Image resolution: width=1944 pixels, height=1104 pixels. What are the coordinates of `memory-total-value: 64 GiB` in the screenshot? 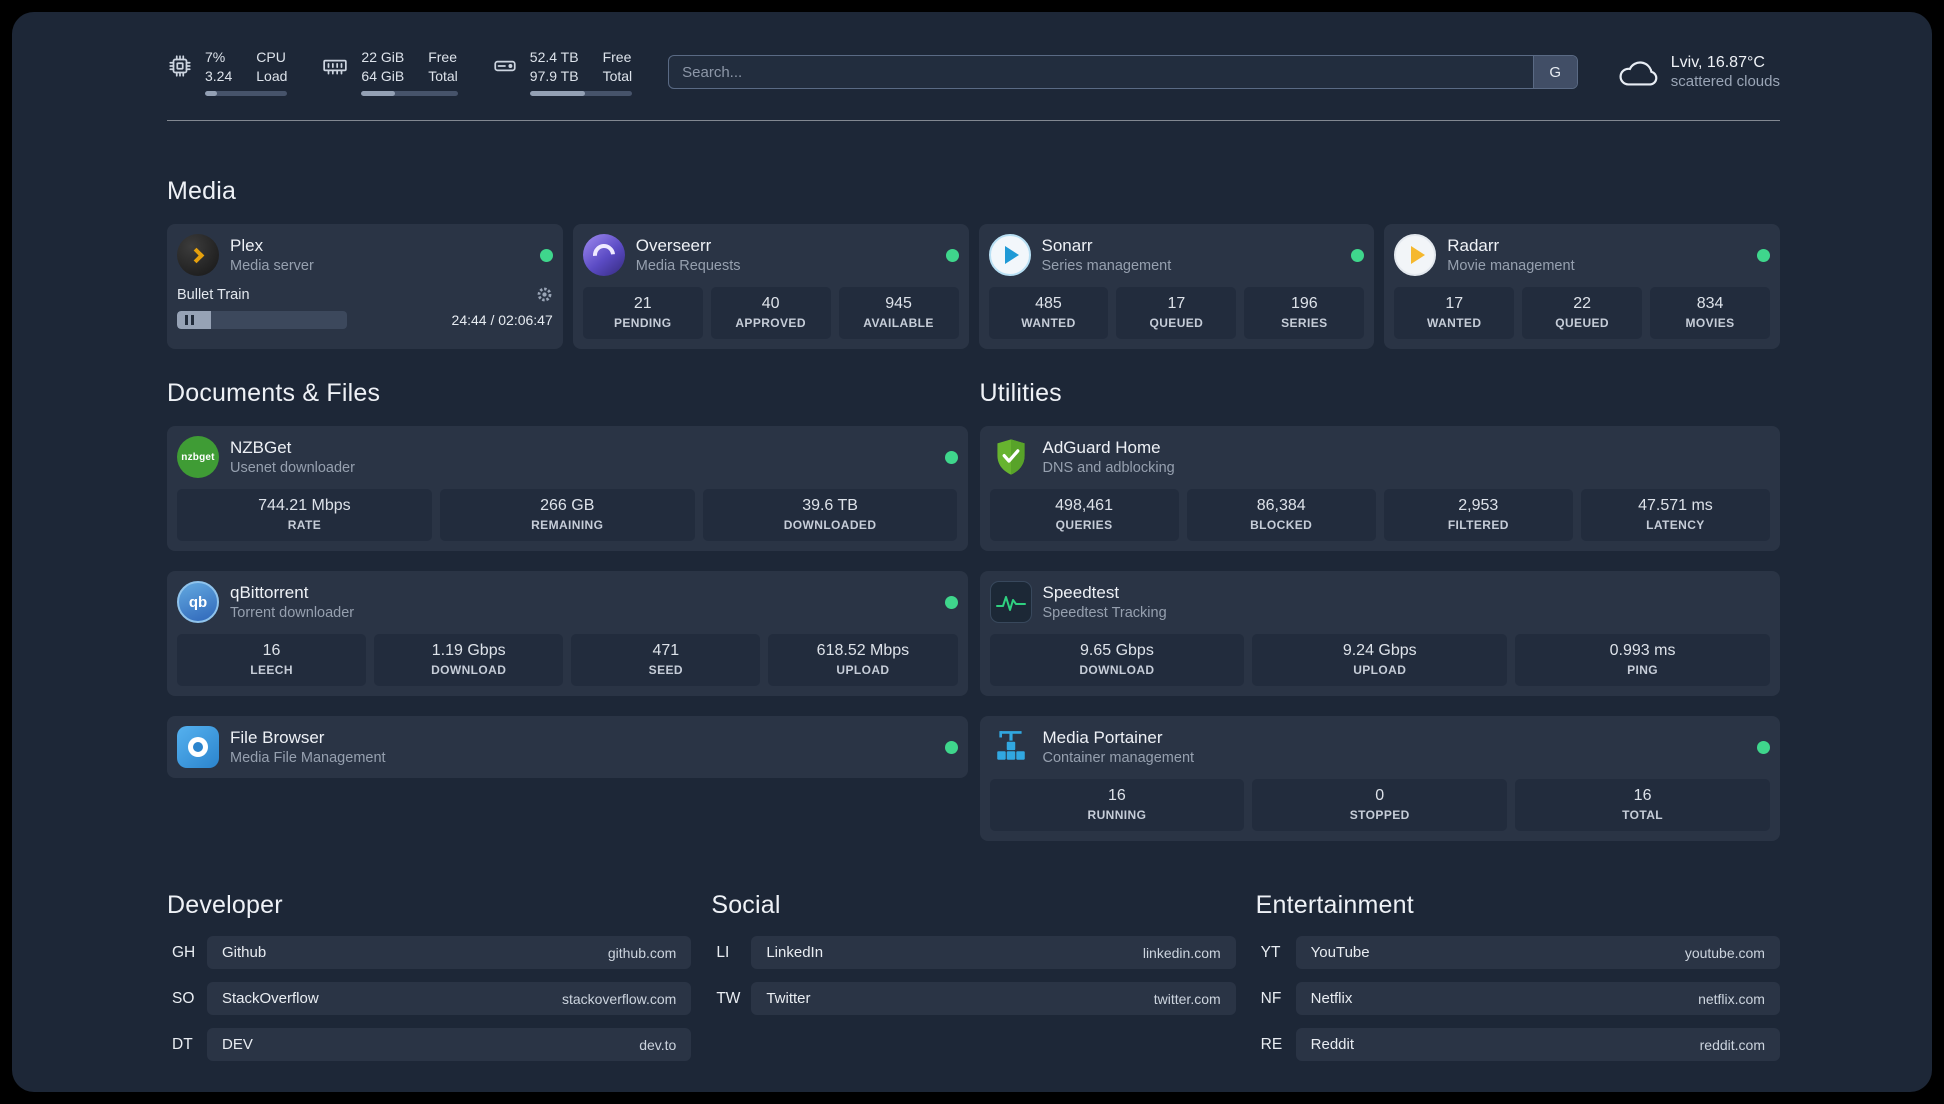 It's located at (383, 76).